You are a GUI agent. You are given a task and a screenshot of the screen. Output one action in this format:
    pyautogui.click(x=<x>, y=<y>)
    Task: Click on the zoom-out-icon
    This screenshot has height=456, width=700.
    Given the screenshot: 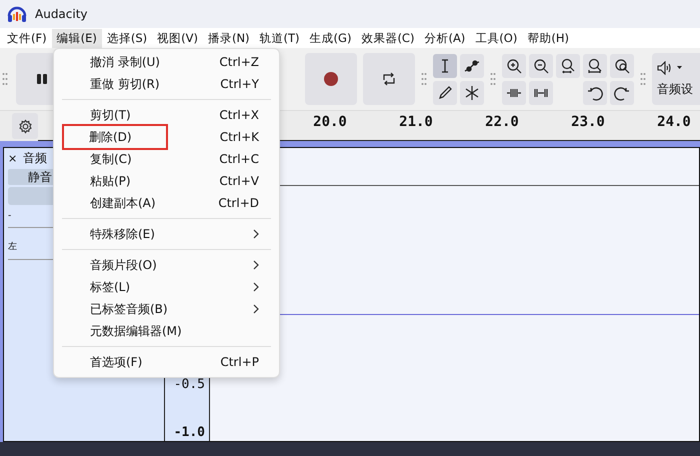 What is the action you would take?
    pyautogui.click(x=541, y=66)
    